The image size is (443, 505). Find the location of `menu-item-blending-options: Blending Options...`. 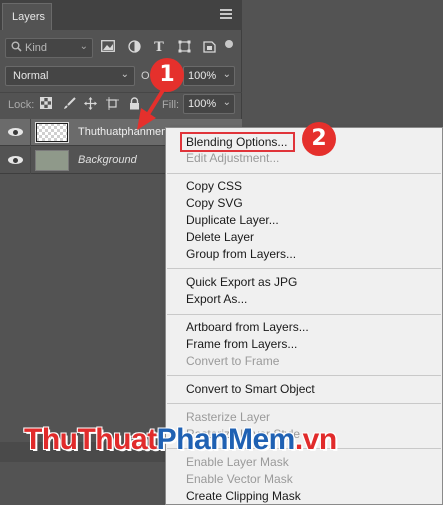

menu-item-blending-options: Blending Options... is located at coordinates (236, 143).